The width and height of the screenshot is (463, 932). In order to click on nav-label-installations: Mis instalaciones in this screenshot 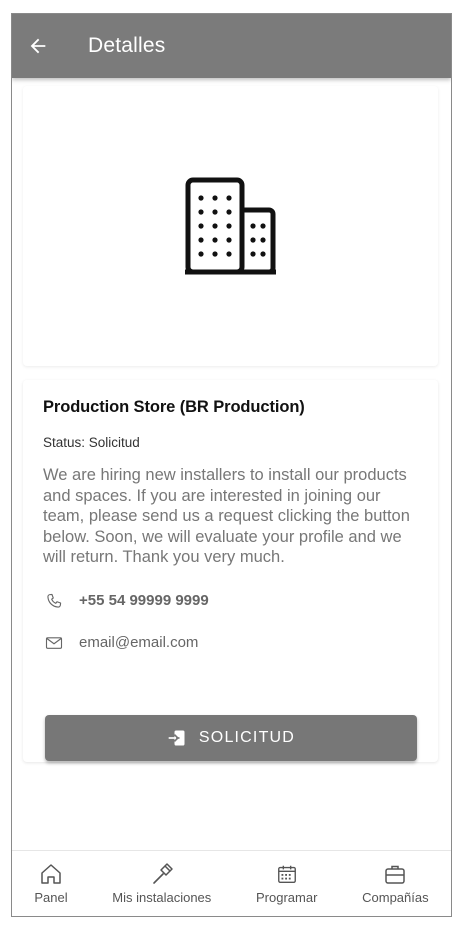, I will do `click(162, 897)`.